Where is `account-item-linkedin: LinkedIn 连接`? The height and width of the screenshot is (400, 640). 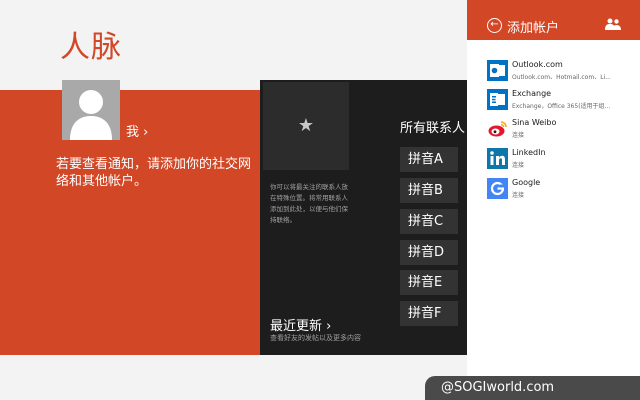
account-item-linkedin: LinkedIn 连接 is located at coordinates (562, 161).